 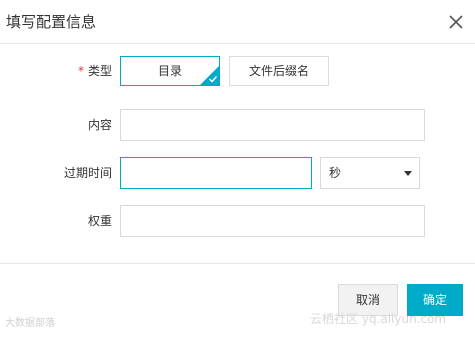 What do you see at coordinates (237, 22) in the screenshot?
I see `dialog-header: 填写配置信息` at bounding box center [237, 22].